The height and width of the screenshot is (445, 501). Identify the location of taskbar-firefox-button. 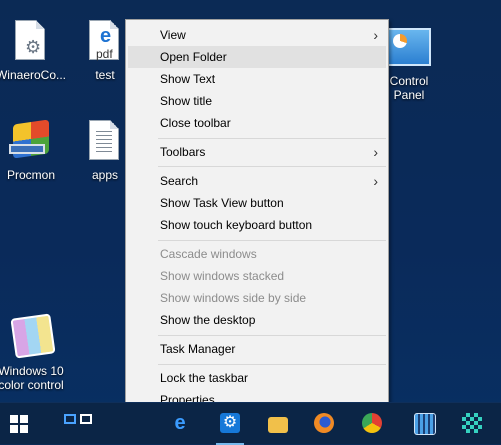
(324, 424).